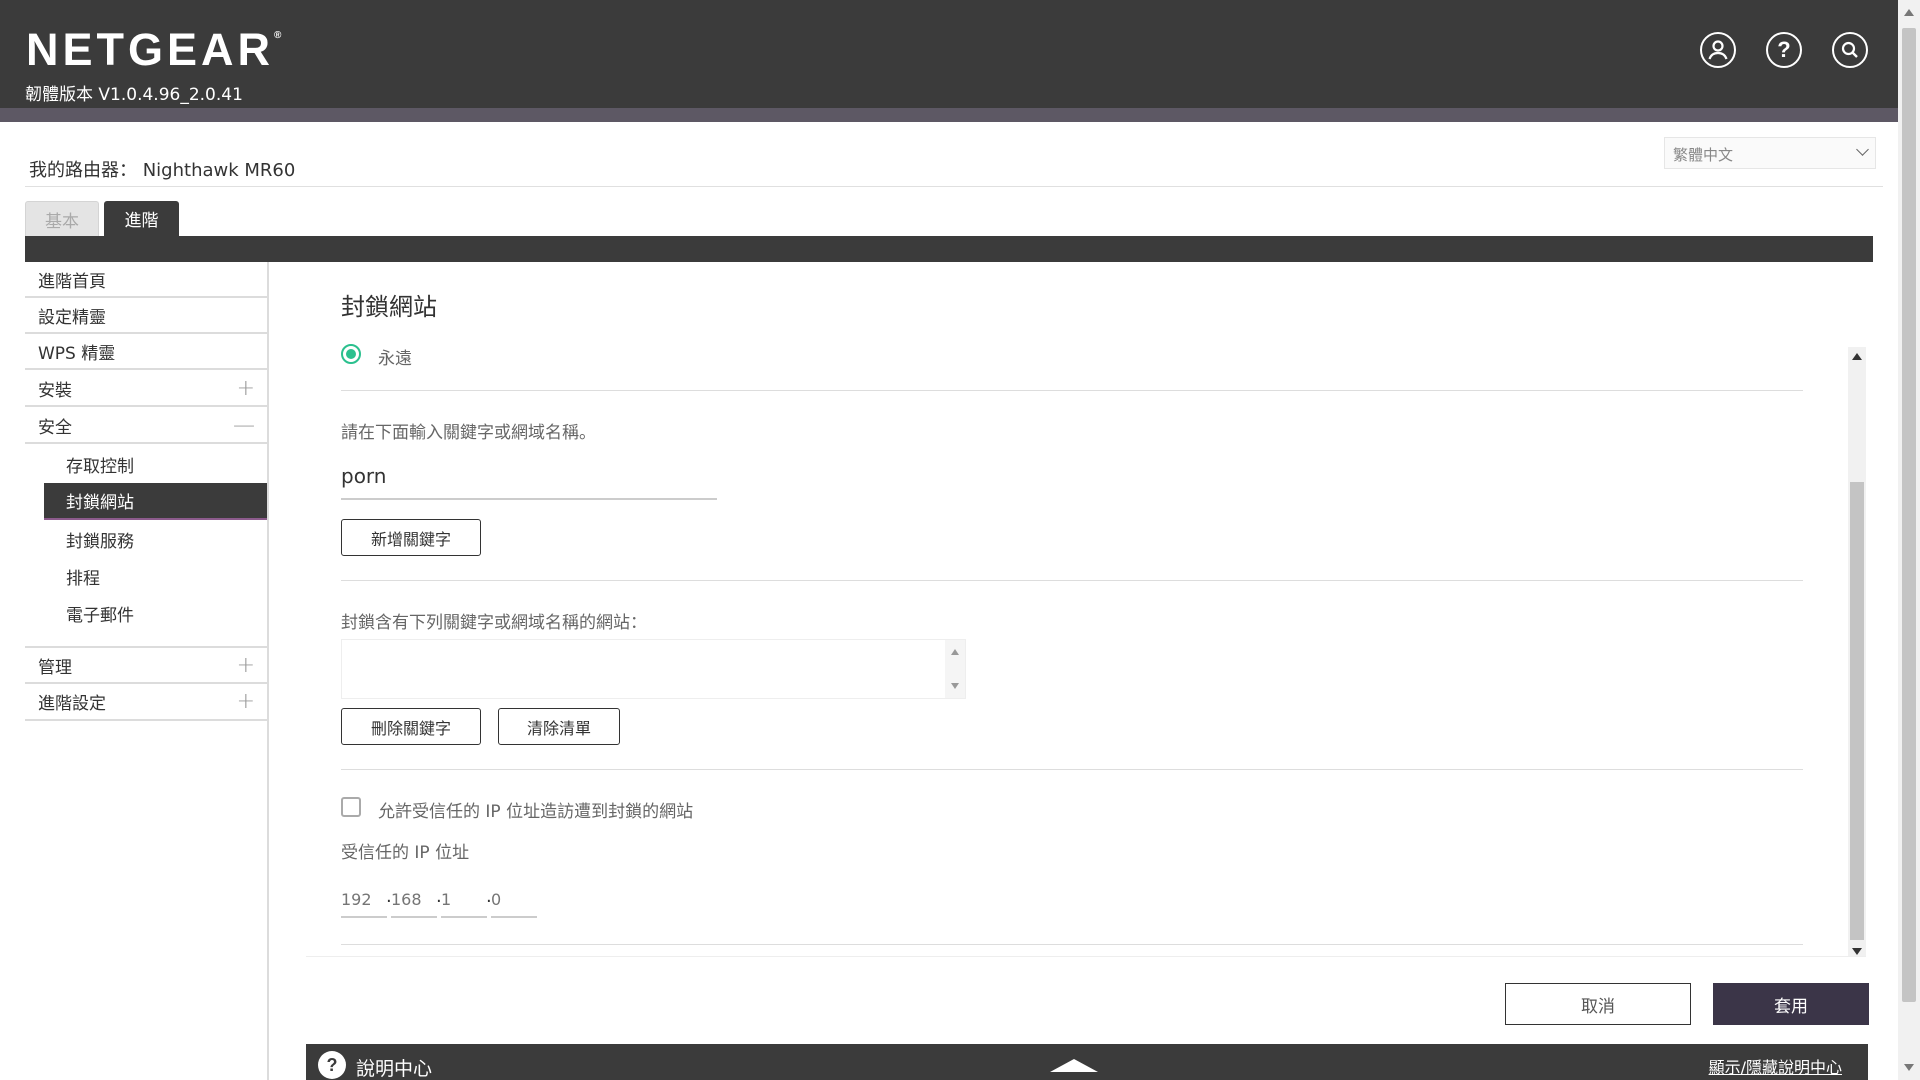 The width and height of the screenshot is (1920, 1080). Describe the element at coordinates (162, 170) in the screenshot. I see `router-name: 我的路由器： Nighthawk MR60` at that location.